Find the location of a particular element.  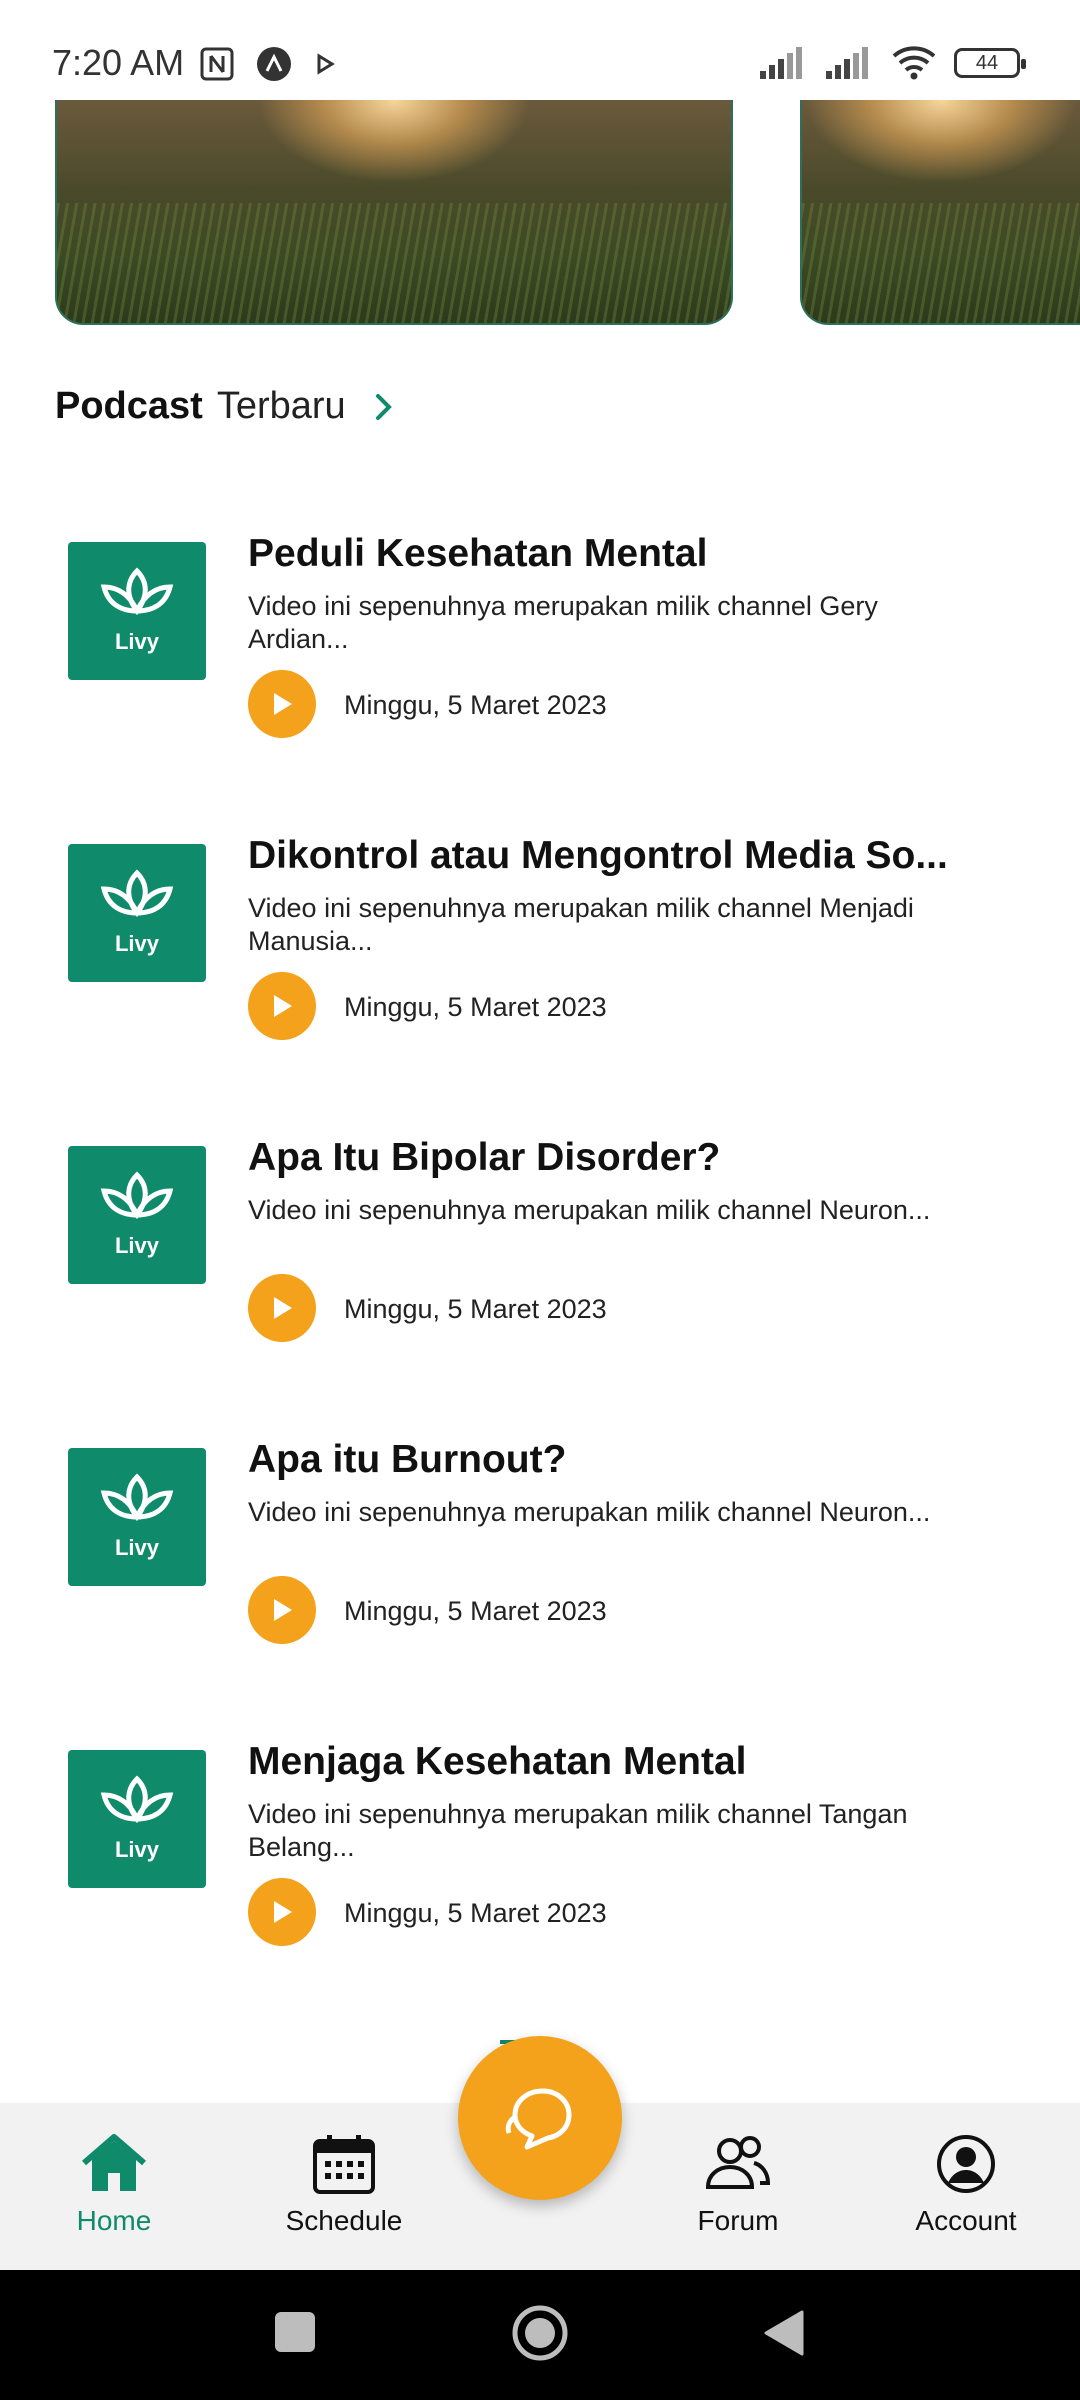

circle-icon is located at coordinates (540, 2333).